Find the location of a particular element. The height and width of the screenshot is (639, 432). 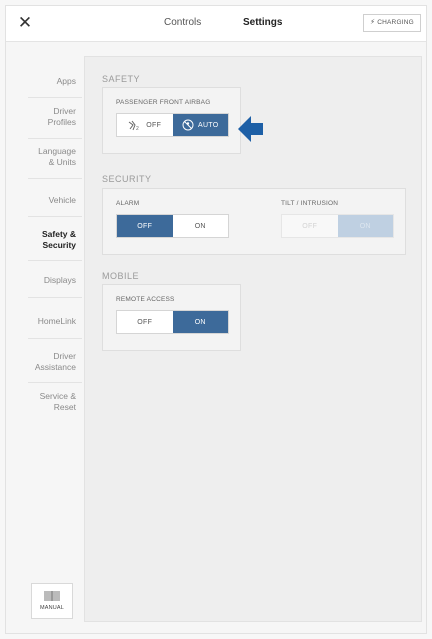

mobile-section-title: MOBILE is located at coordinates (121, 276).